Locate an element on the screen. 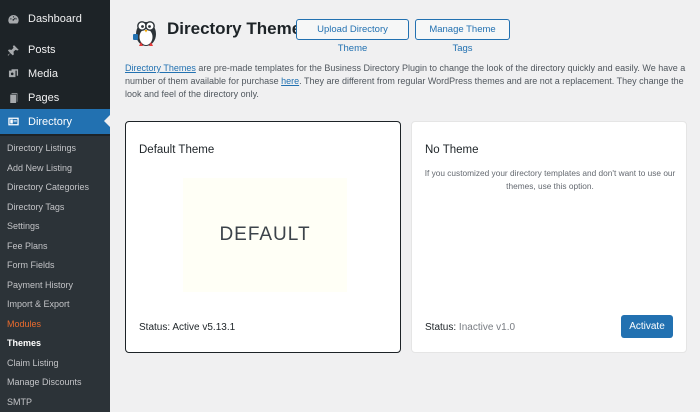 The width and height of the screenshot is (700, 412). submenu-claim-listing: Claim Listing is located at coordinates (55, 364).